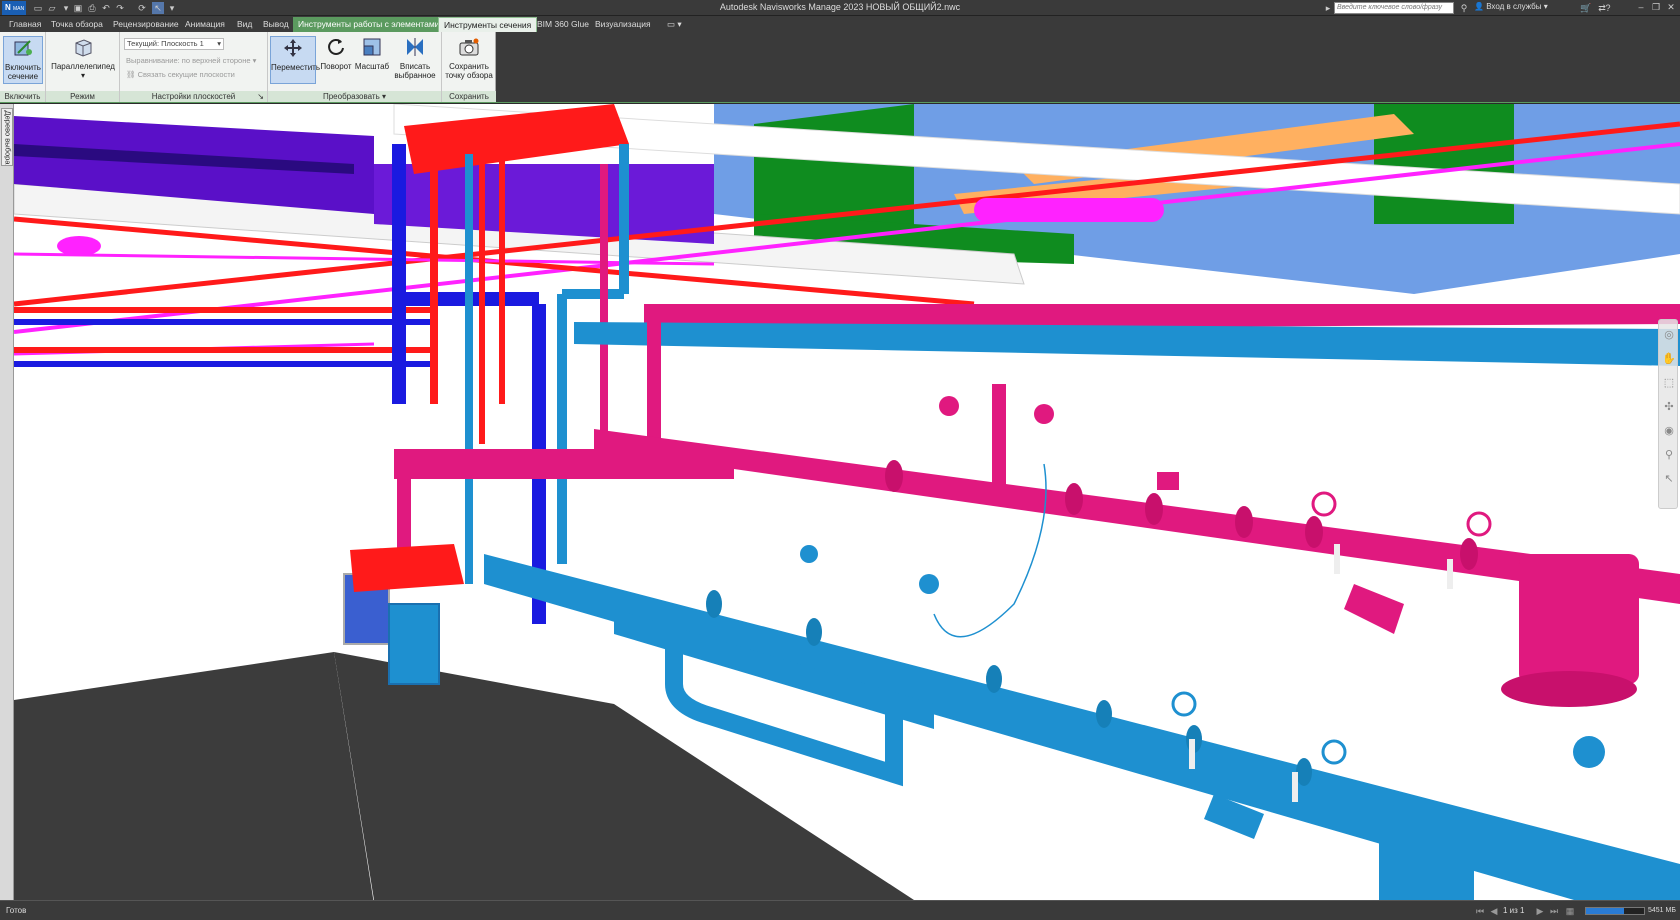  I want to click on current-plane-select: Текущий: Плоскость 1 ▾, so click(174, 44).